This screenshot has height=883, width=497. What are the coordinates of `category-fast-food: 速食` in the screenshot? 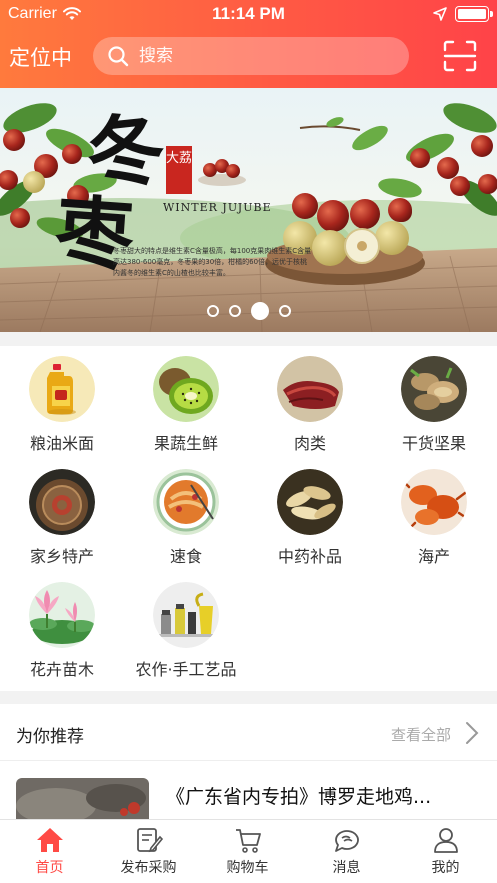 It's located at (186, 518).